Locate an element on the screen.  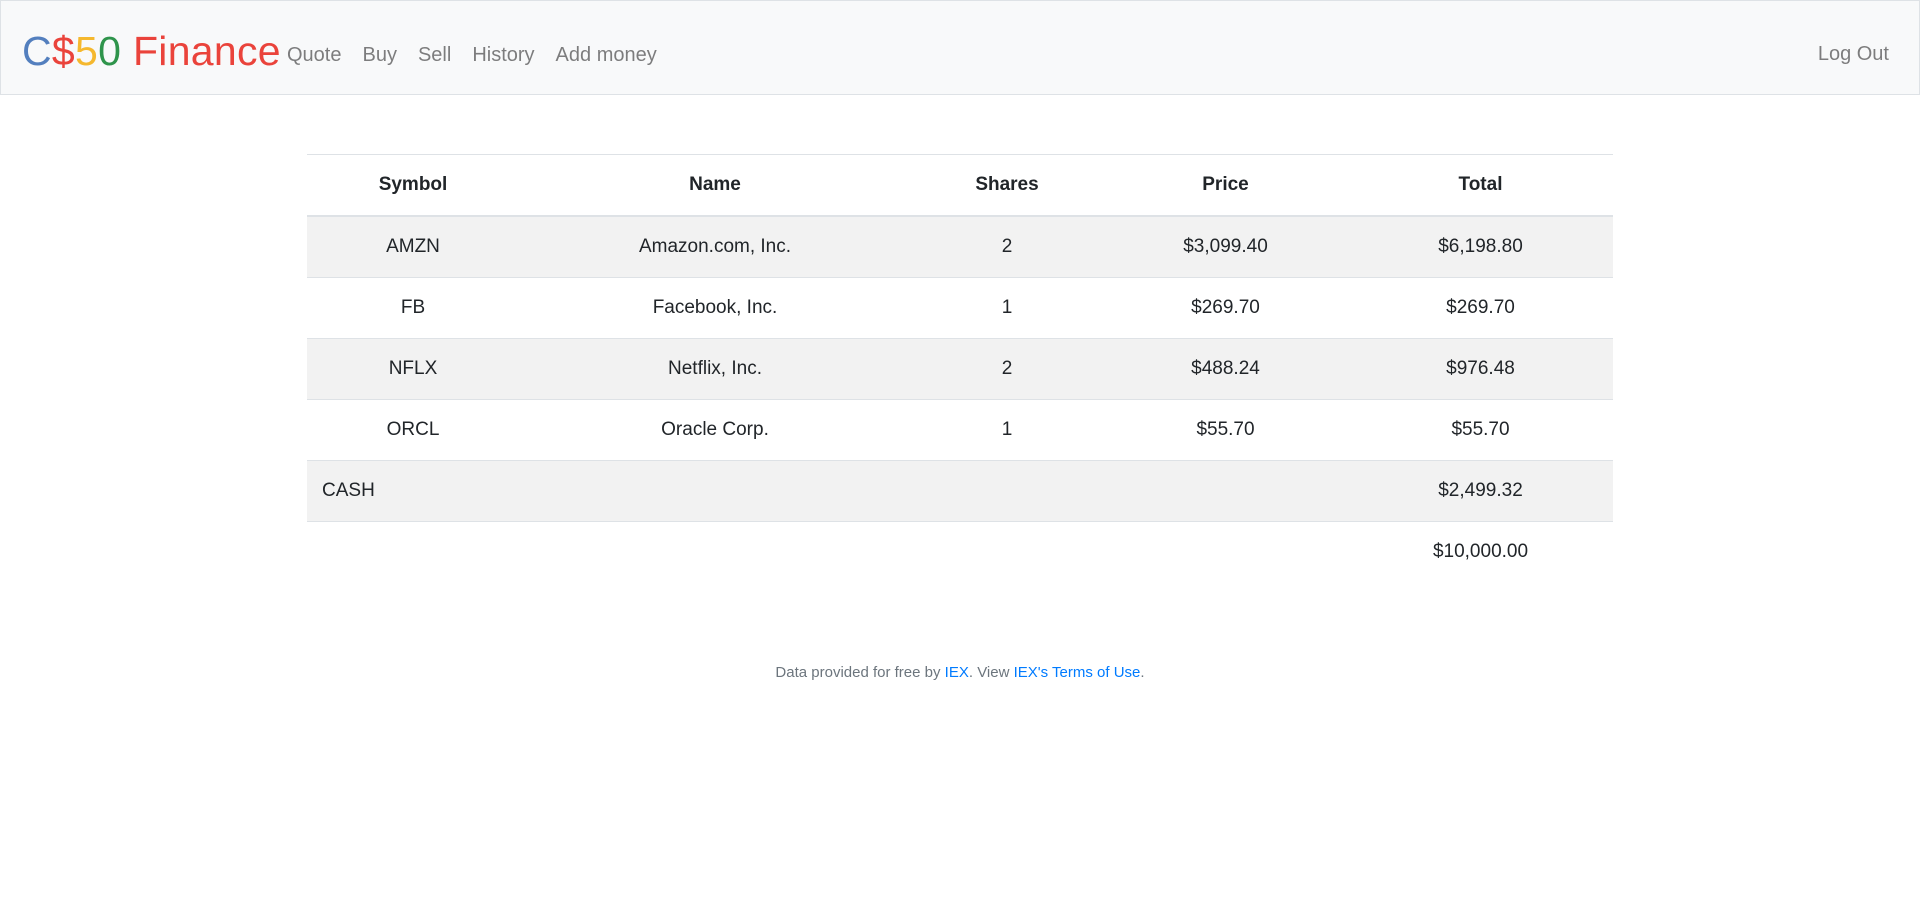
cell-symbol: AMZN is located at coordinates (413, 246).